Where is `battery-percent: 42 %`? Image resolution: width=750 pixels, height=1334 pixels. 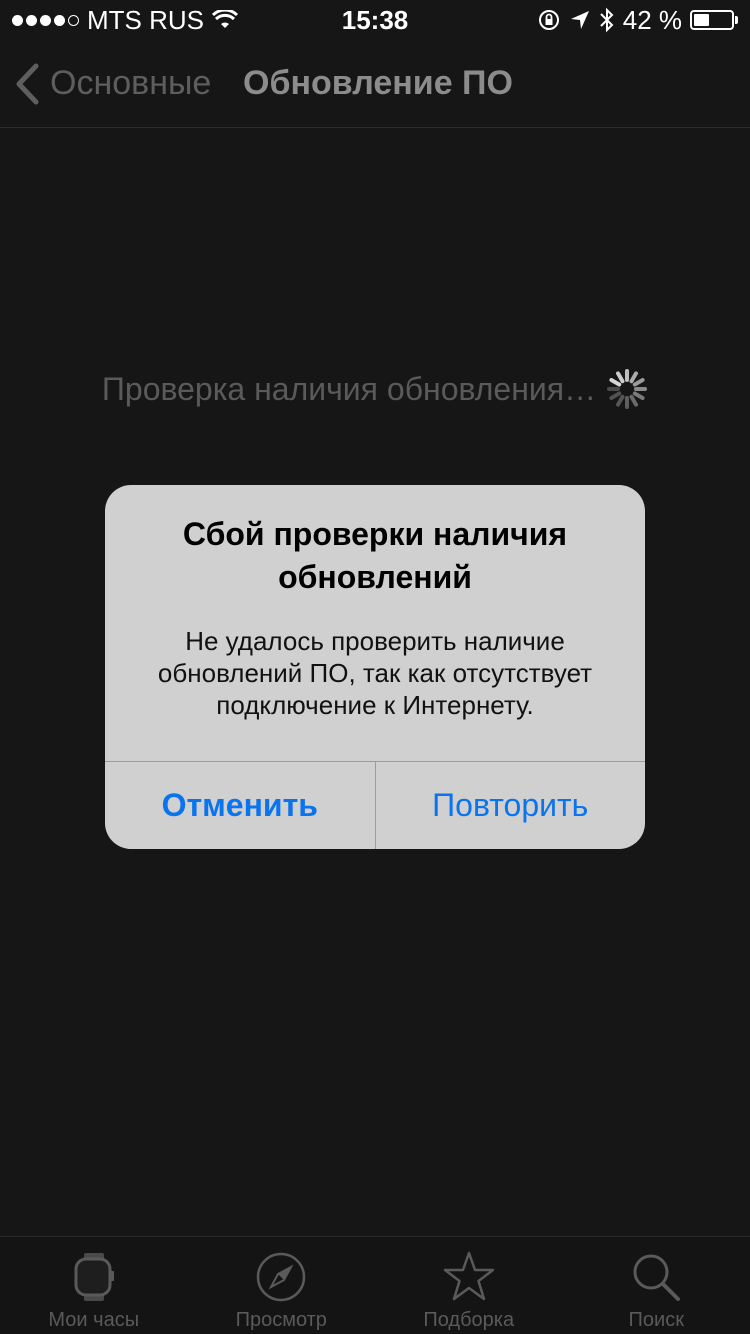
battery-percent: 42 % is located at coordinates (652, 19).